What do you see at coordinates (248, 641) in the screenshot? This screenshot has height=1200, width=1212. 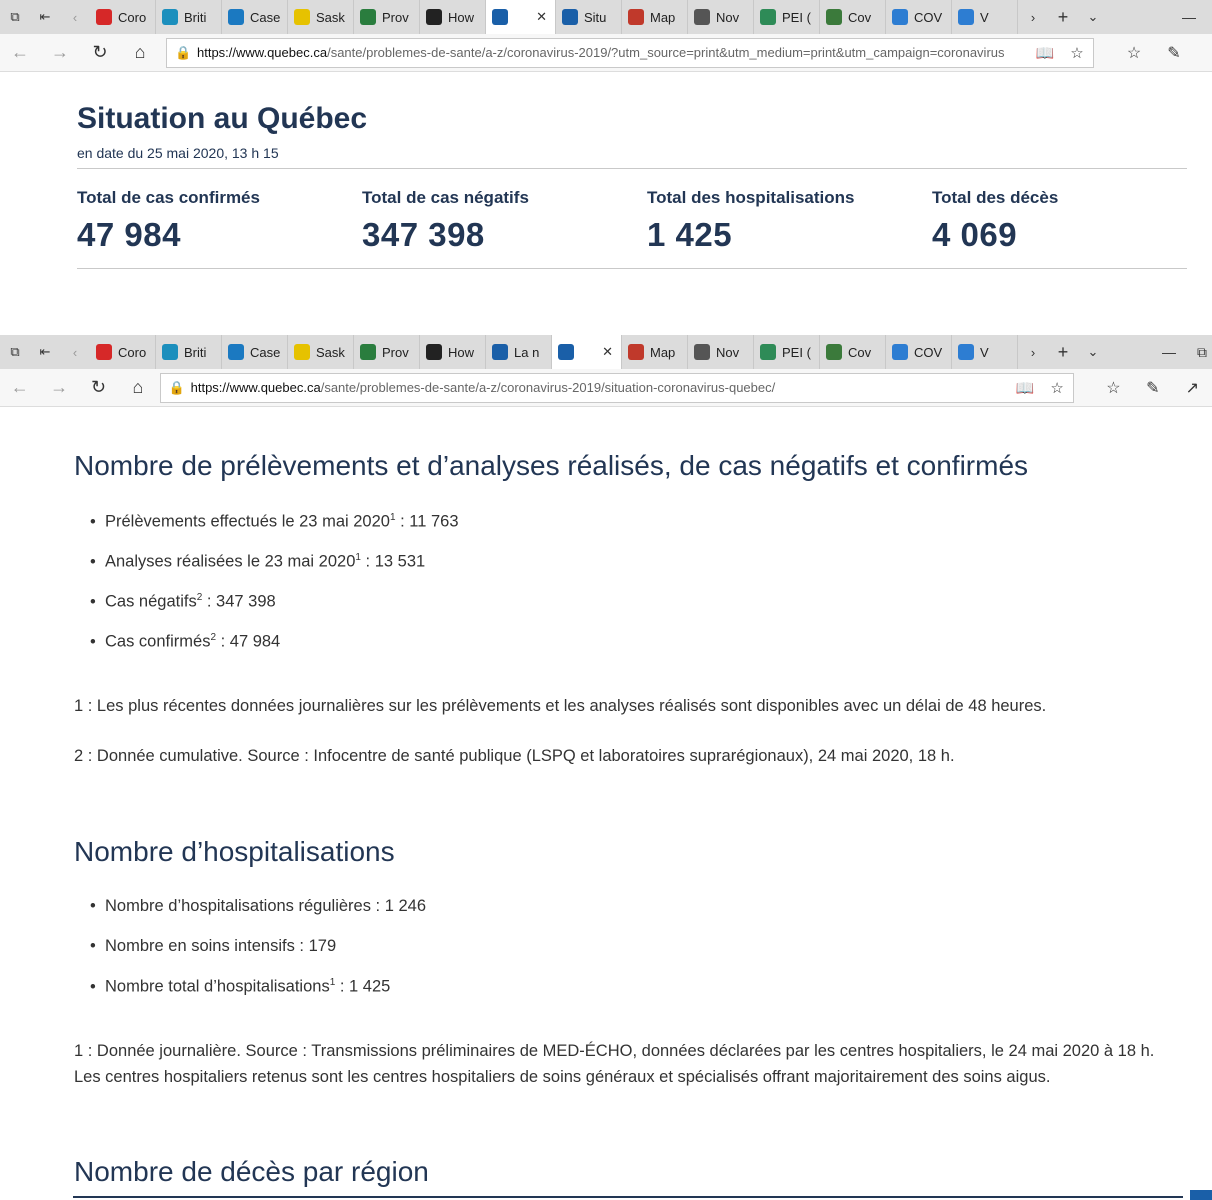 I see `item-value: : 47 984` at bounding box center [248, 641].